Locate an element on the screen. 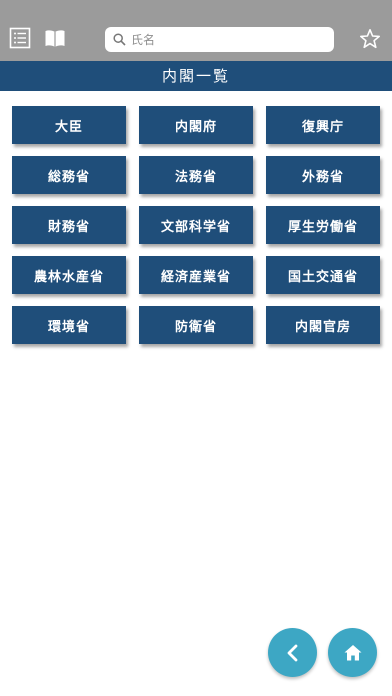  ministry-button: 防衛省 is located at coordinates (196, 325).